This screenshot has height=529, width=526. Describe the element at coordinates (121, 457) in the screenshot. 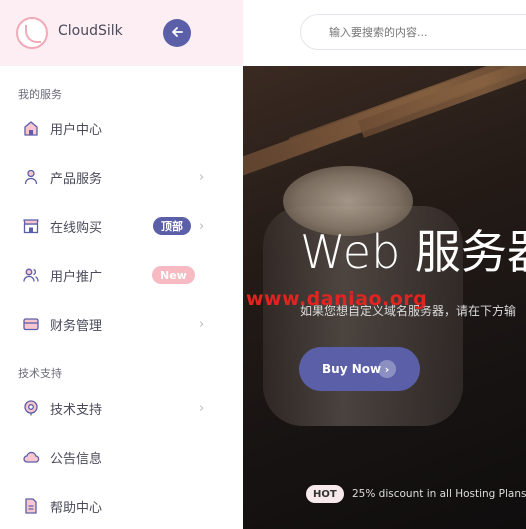

I see `sidebar-item-announcements: 公告信息` at that location.